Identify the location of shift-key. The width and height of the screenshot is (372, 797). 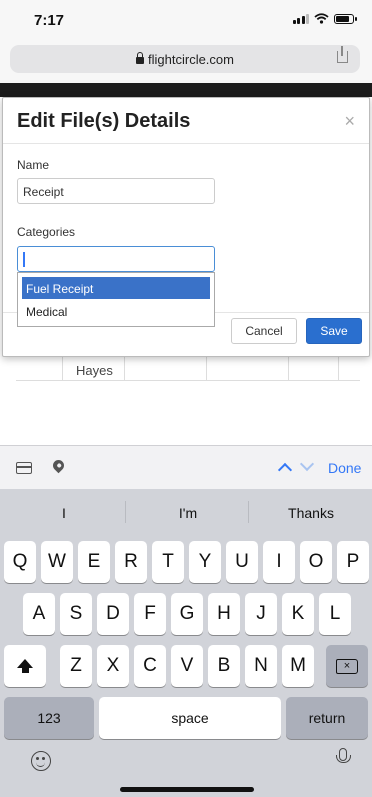
(25, 666).